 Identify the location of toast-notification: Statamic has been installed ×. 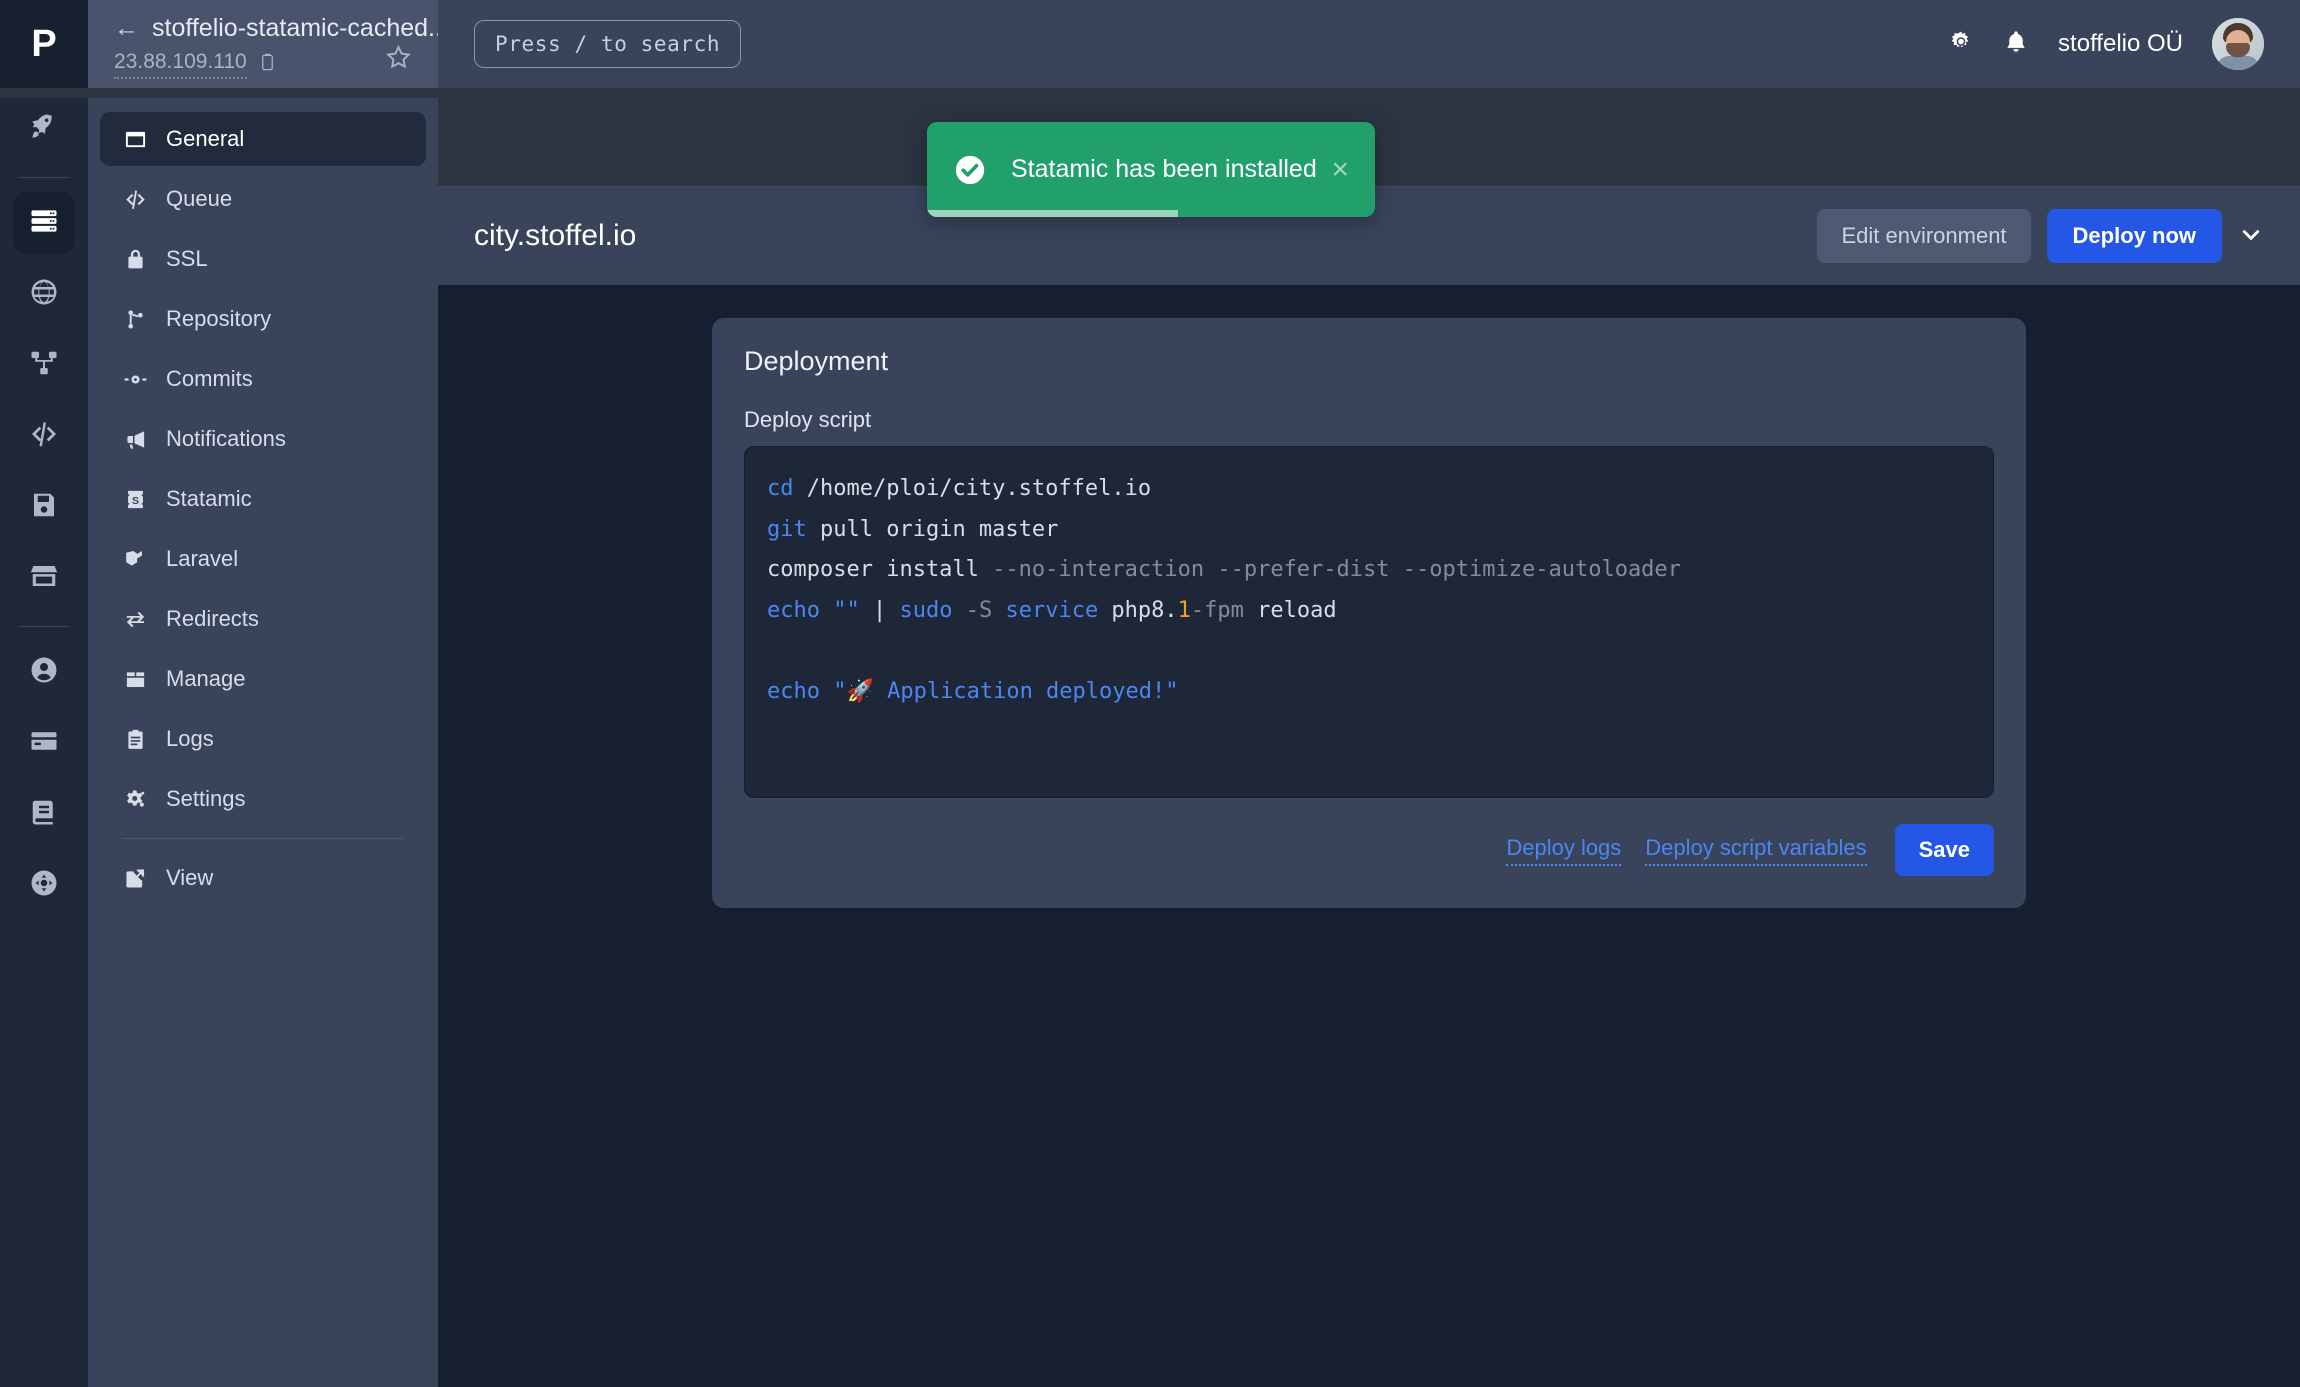
(1151, 169).